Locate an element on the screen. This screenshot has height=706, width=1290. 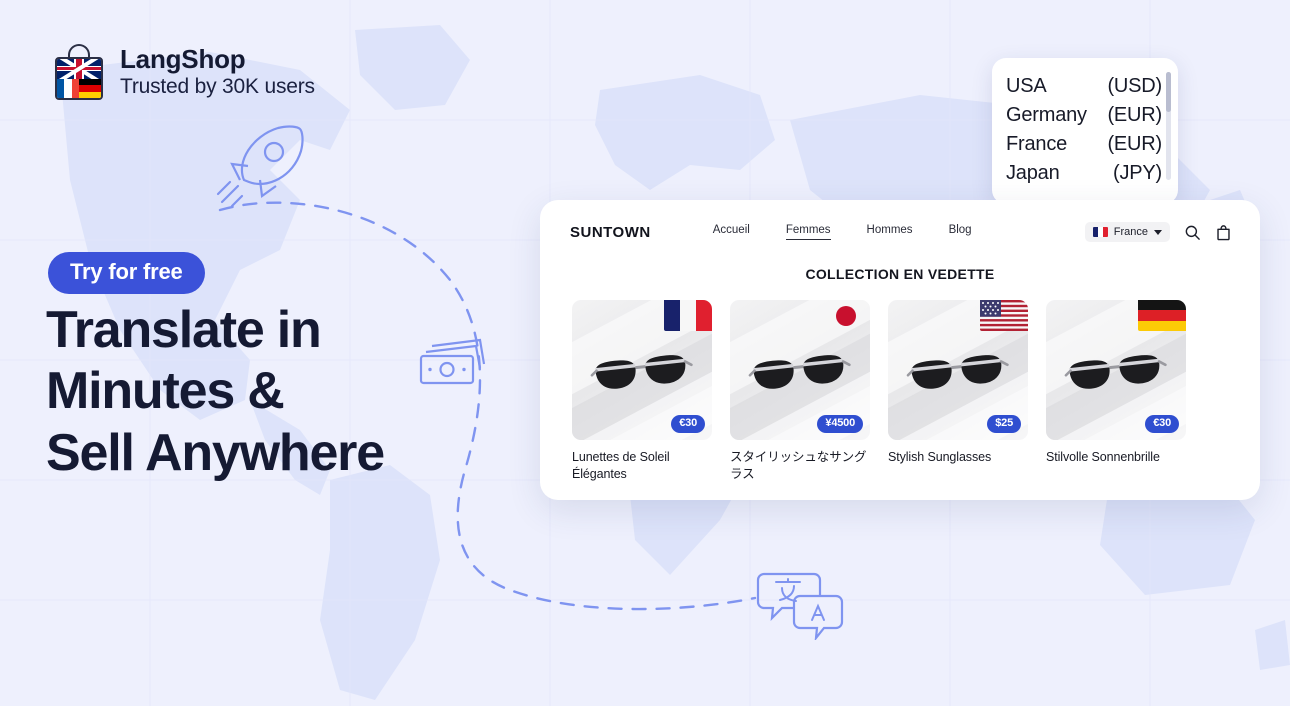
translate-speech-bubbles-icon is located at coordinates (800, 606).